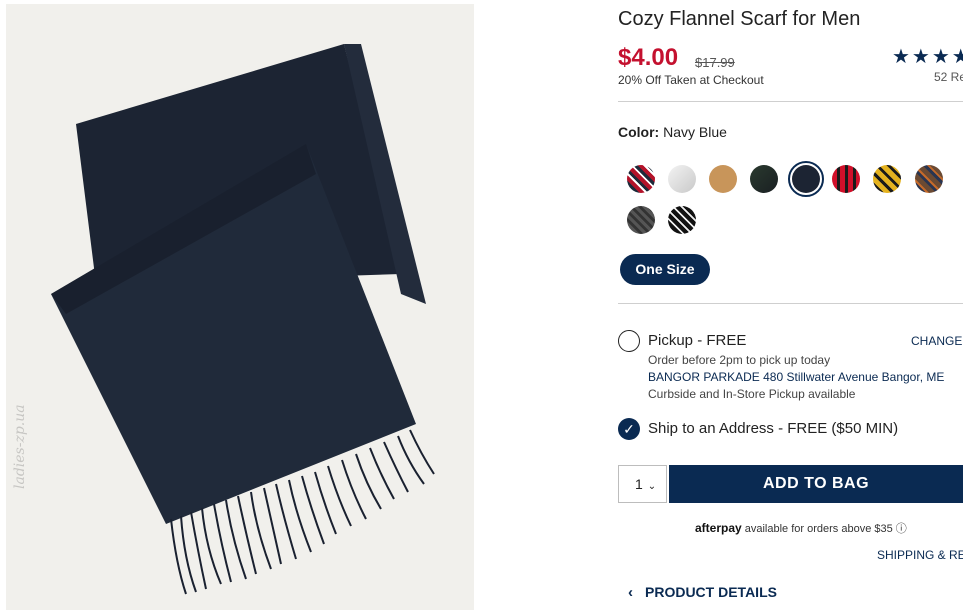  I want to click on chevron-down-icon: ⌄, so click(652, 486).